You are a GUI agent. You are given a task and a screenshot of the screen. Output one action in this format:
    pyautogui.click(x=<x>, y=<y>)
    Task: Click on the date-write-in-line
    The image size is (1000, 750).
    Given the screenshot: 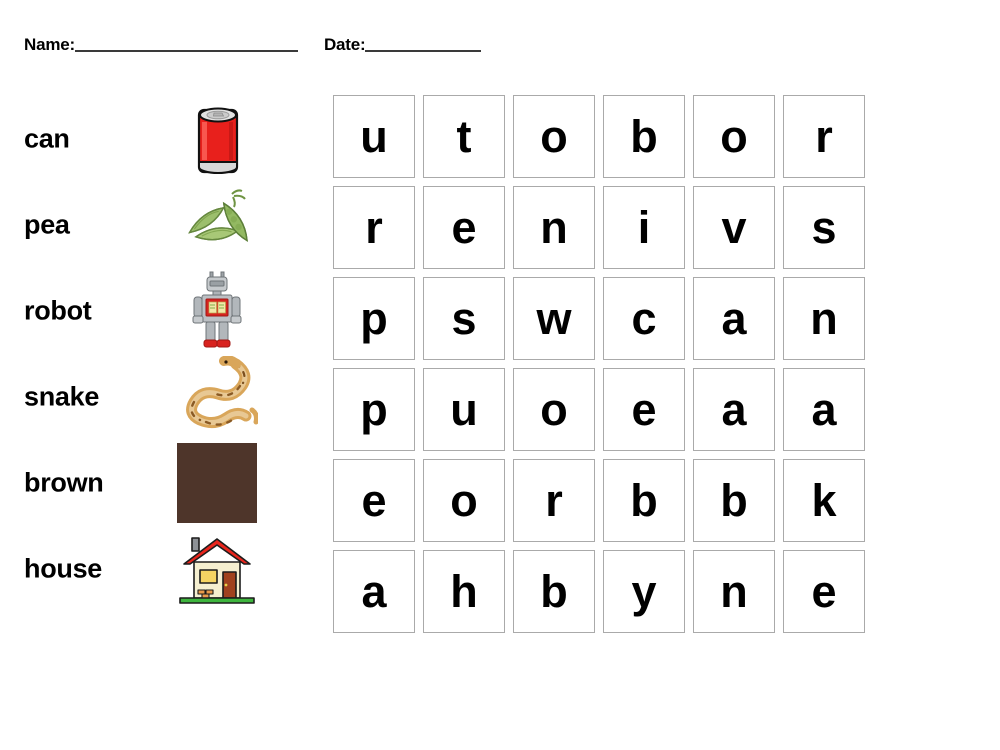 What is the action you would take?
    pyautogui.click(x=423, y=50)
    